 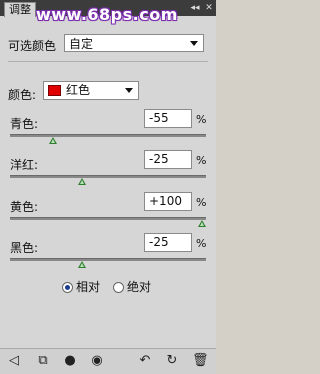 What do you see at coordinates (24, 124) in the screenshot?
I see `slider-label: 青色:` at bounding box center [24, 124].